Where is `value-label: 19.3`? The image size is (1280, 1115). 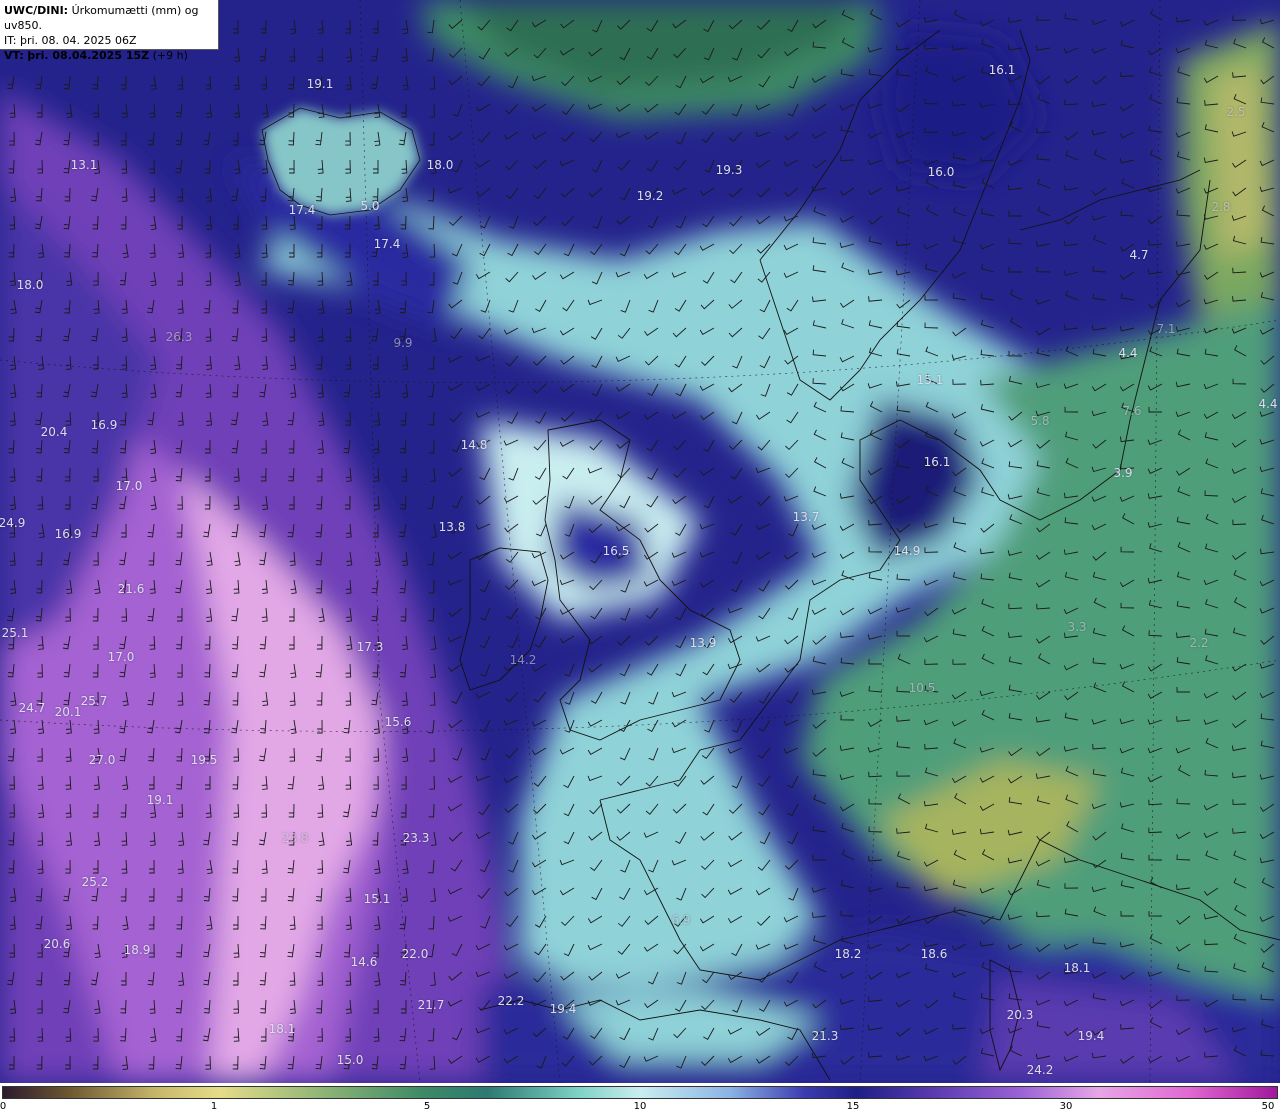
value-label: 19.3 is located at coordinates (729, 170).